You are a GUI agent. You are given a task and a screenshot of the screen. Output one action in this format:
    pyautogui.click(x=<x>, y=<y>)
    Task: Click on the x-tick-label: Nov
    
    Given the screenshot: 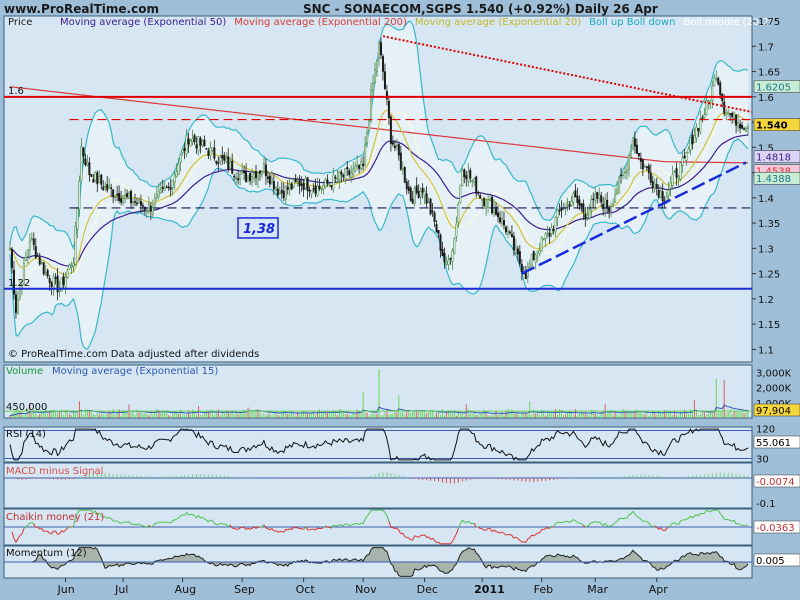 What is the action you would take?
    pyautogui.click(x=366, y=589)
    